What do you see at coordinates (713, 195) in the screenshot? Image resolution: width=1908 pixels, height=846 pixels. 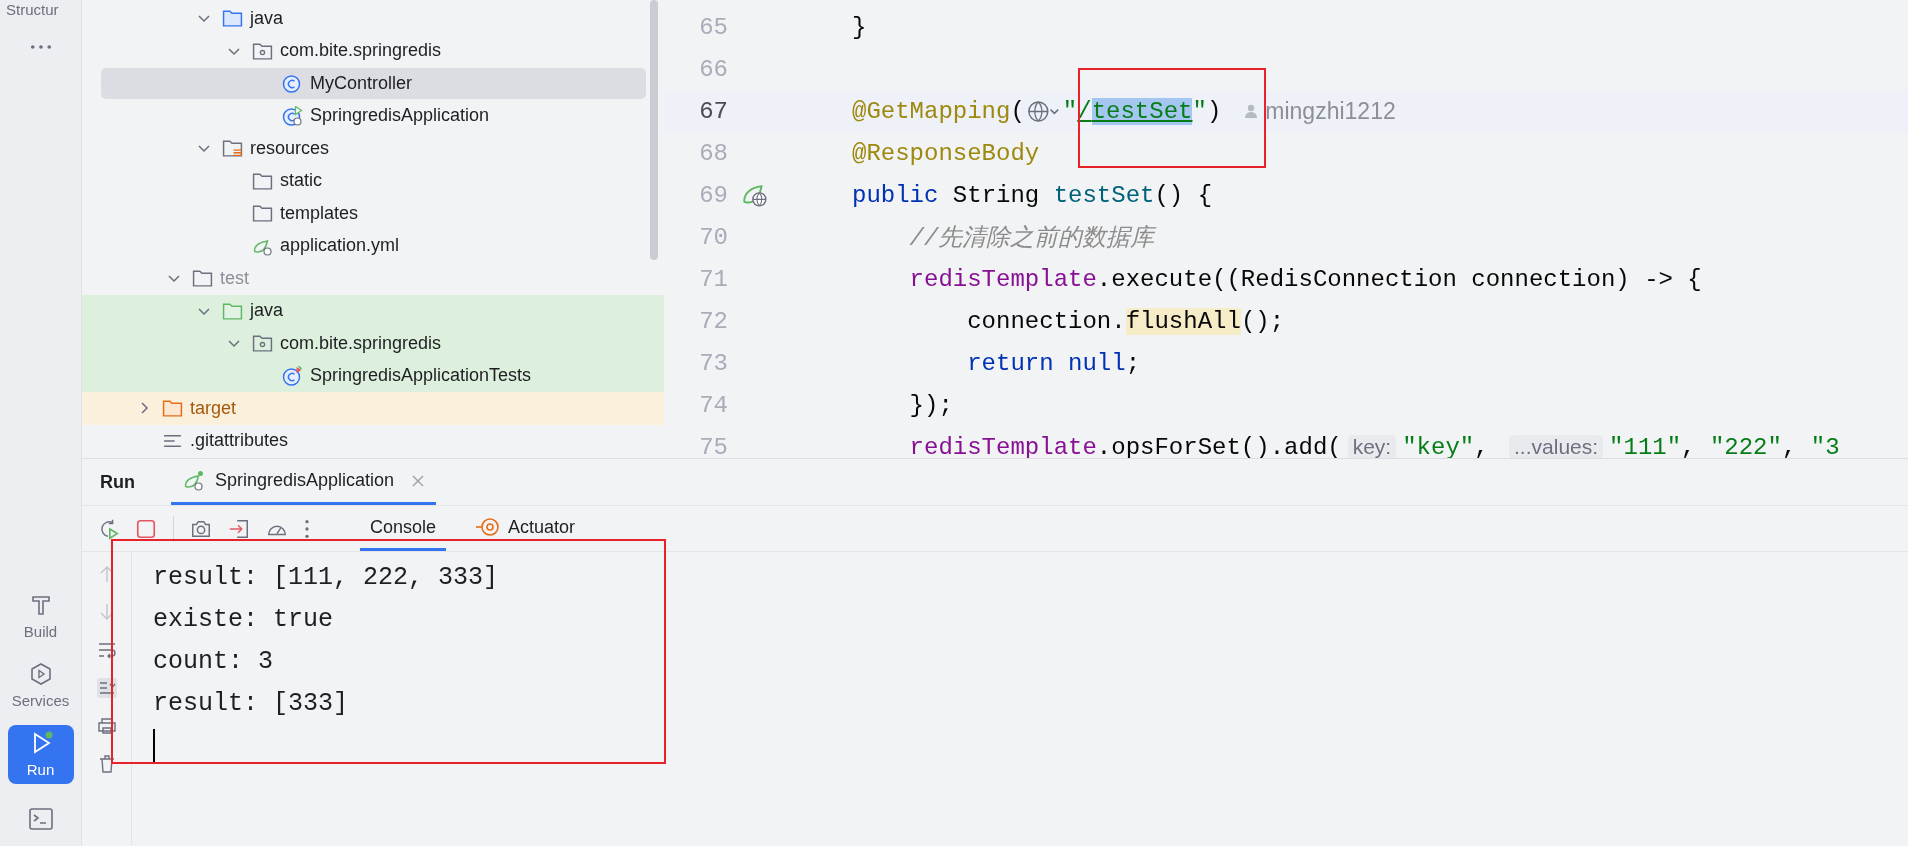 I see `line-number: 69` at bounding box center [713, 195].